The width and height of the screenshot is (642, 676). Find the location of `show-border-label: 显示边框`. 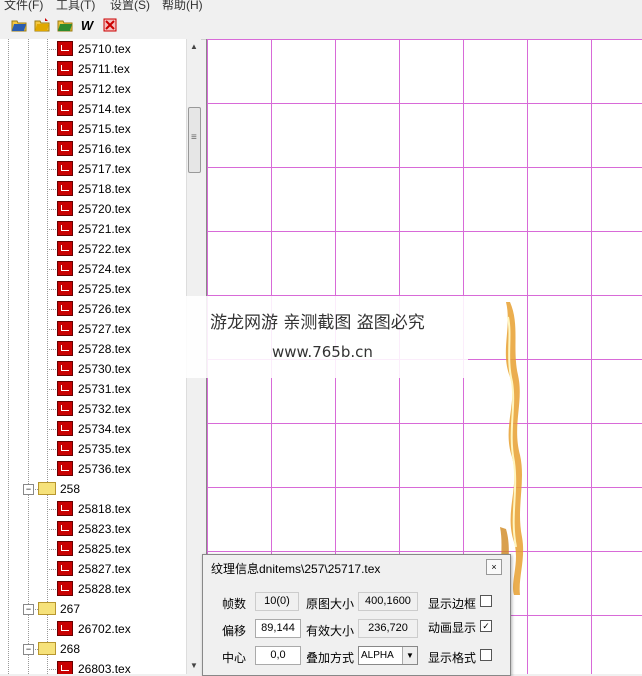

show-border-label: 显示边框 is located at coordinates (452, 604).